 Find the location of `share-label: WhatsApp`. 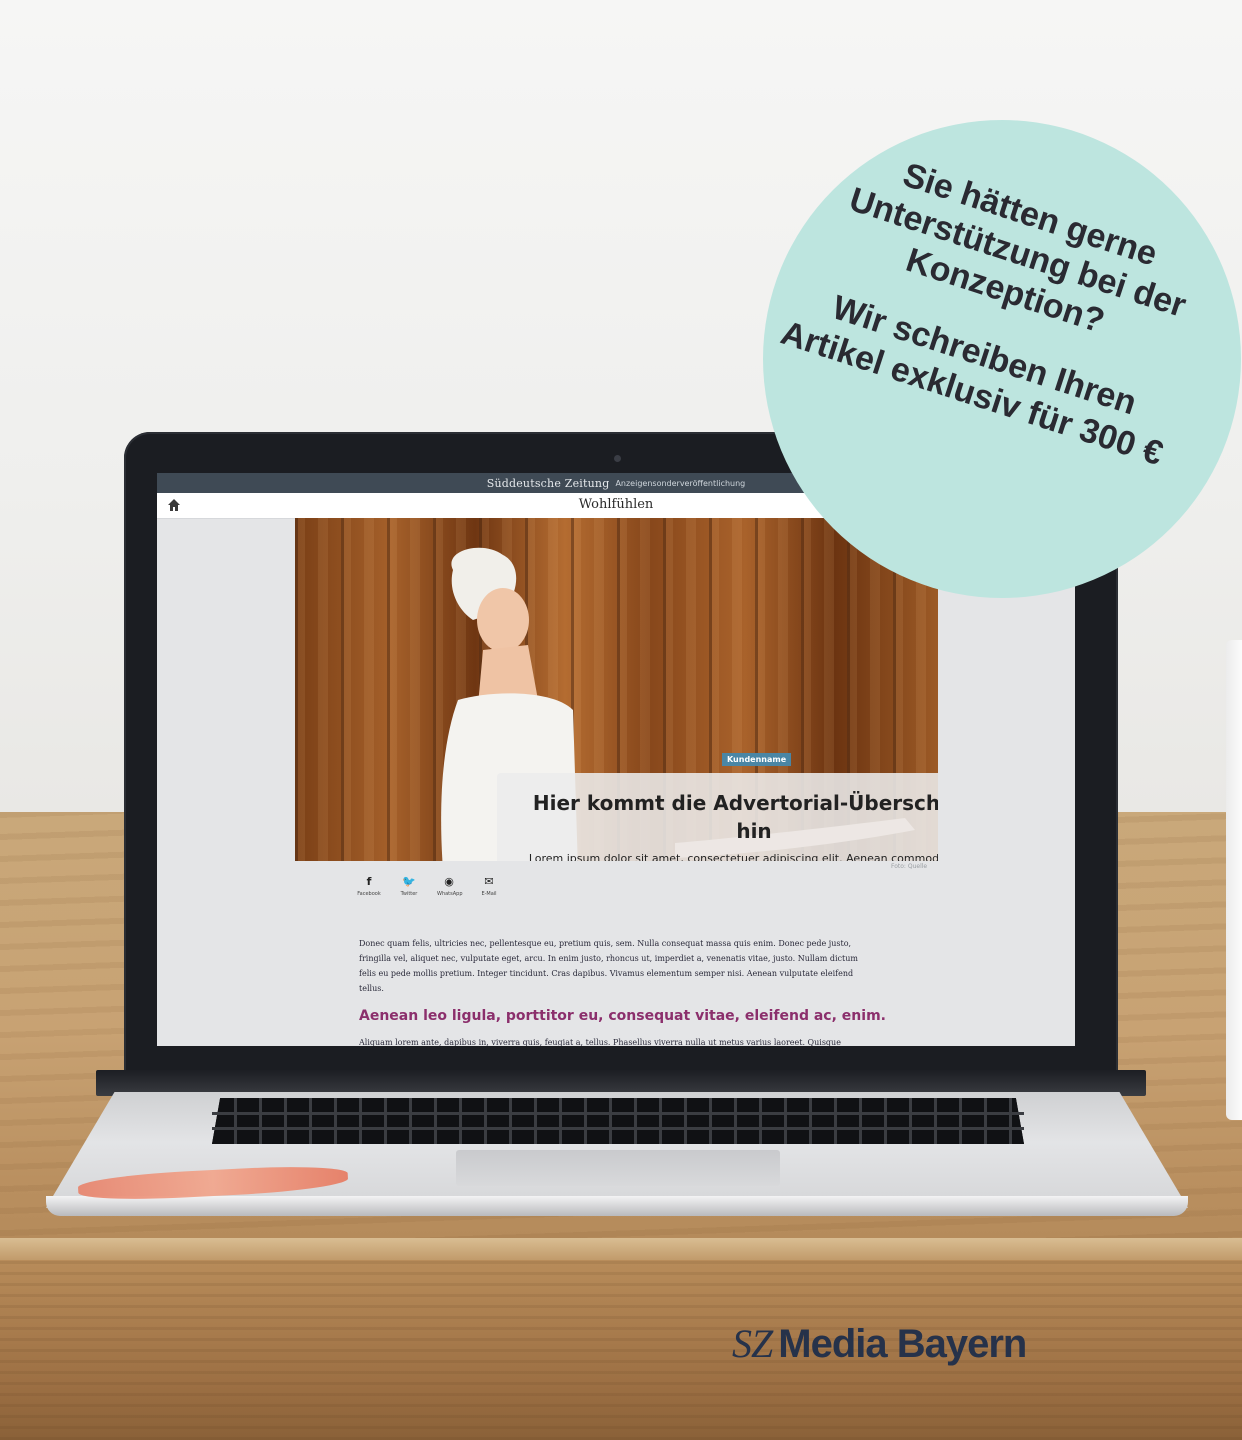

share-label: WhatsApp is located at coordinates (450, 894).